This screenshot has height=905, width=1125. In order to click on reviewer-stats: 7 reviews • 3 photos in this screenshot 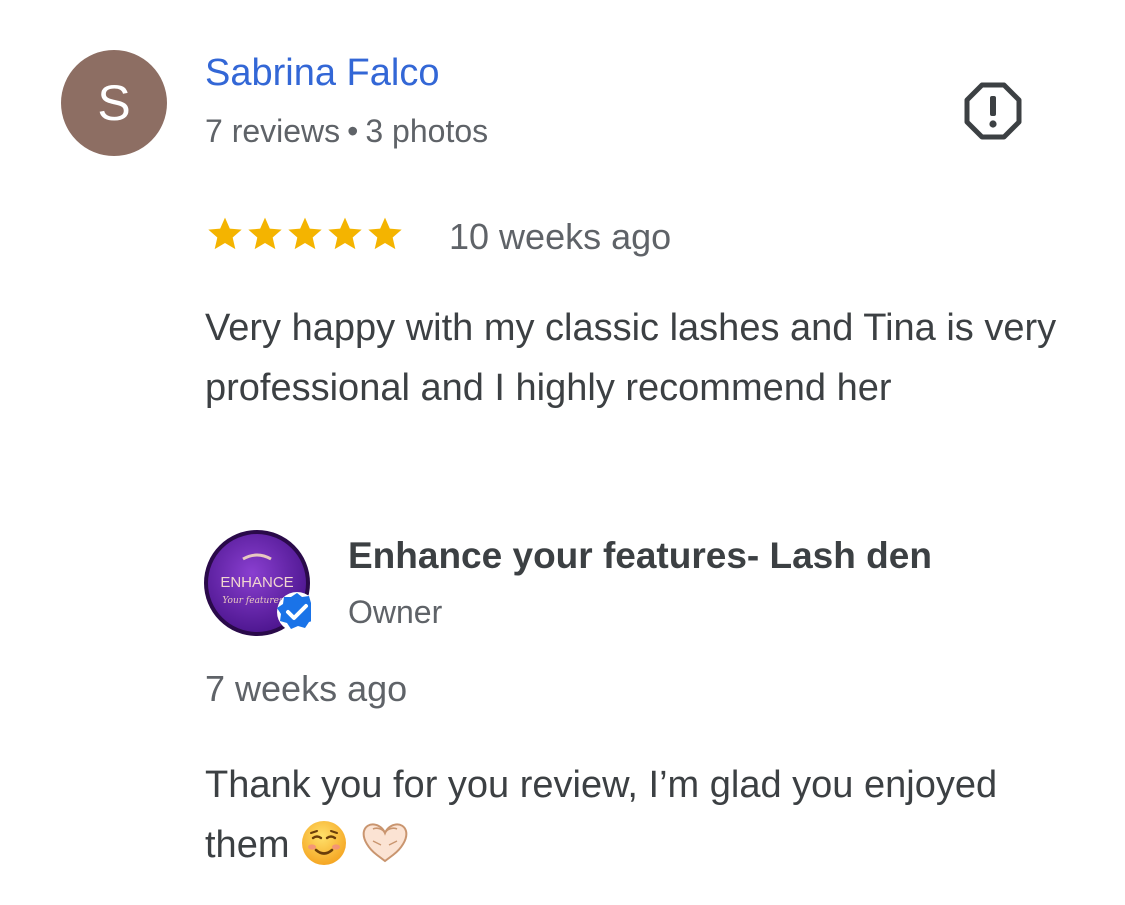, I will do `click(346, 131)`.